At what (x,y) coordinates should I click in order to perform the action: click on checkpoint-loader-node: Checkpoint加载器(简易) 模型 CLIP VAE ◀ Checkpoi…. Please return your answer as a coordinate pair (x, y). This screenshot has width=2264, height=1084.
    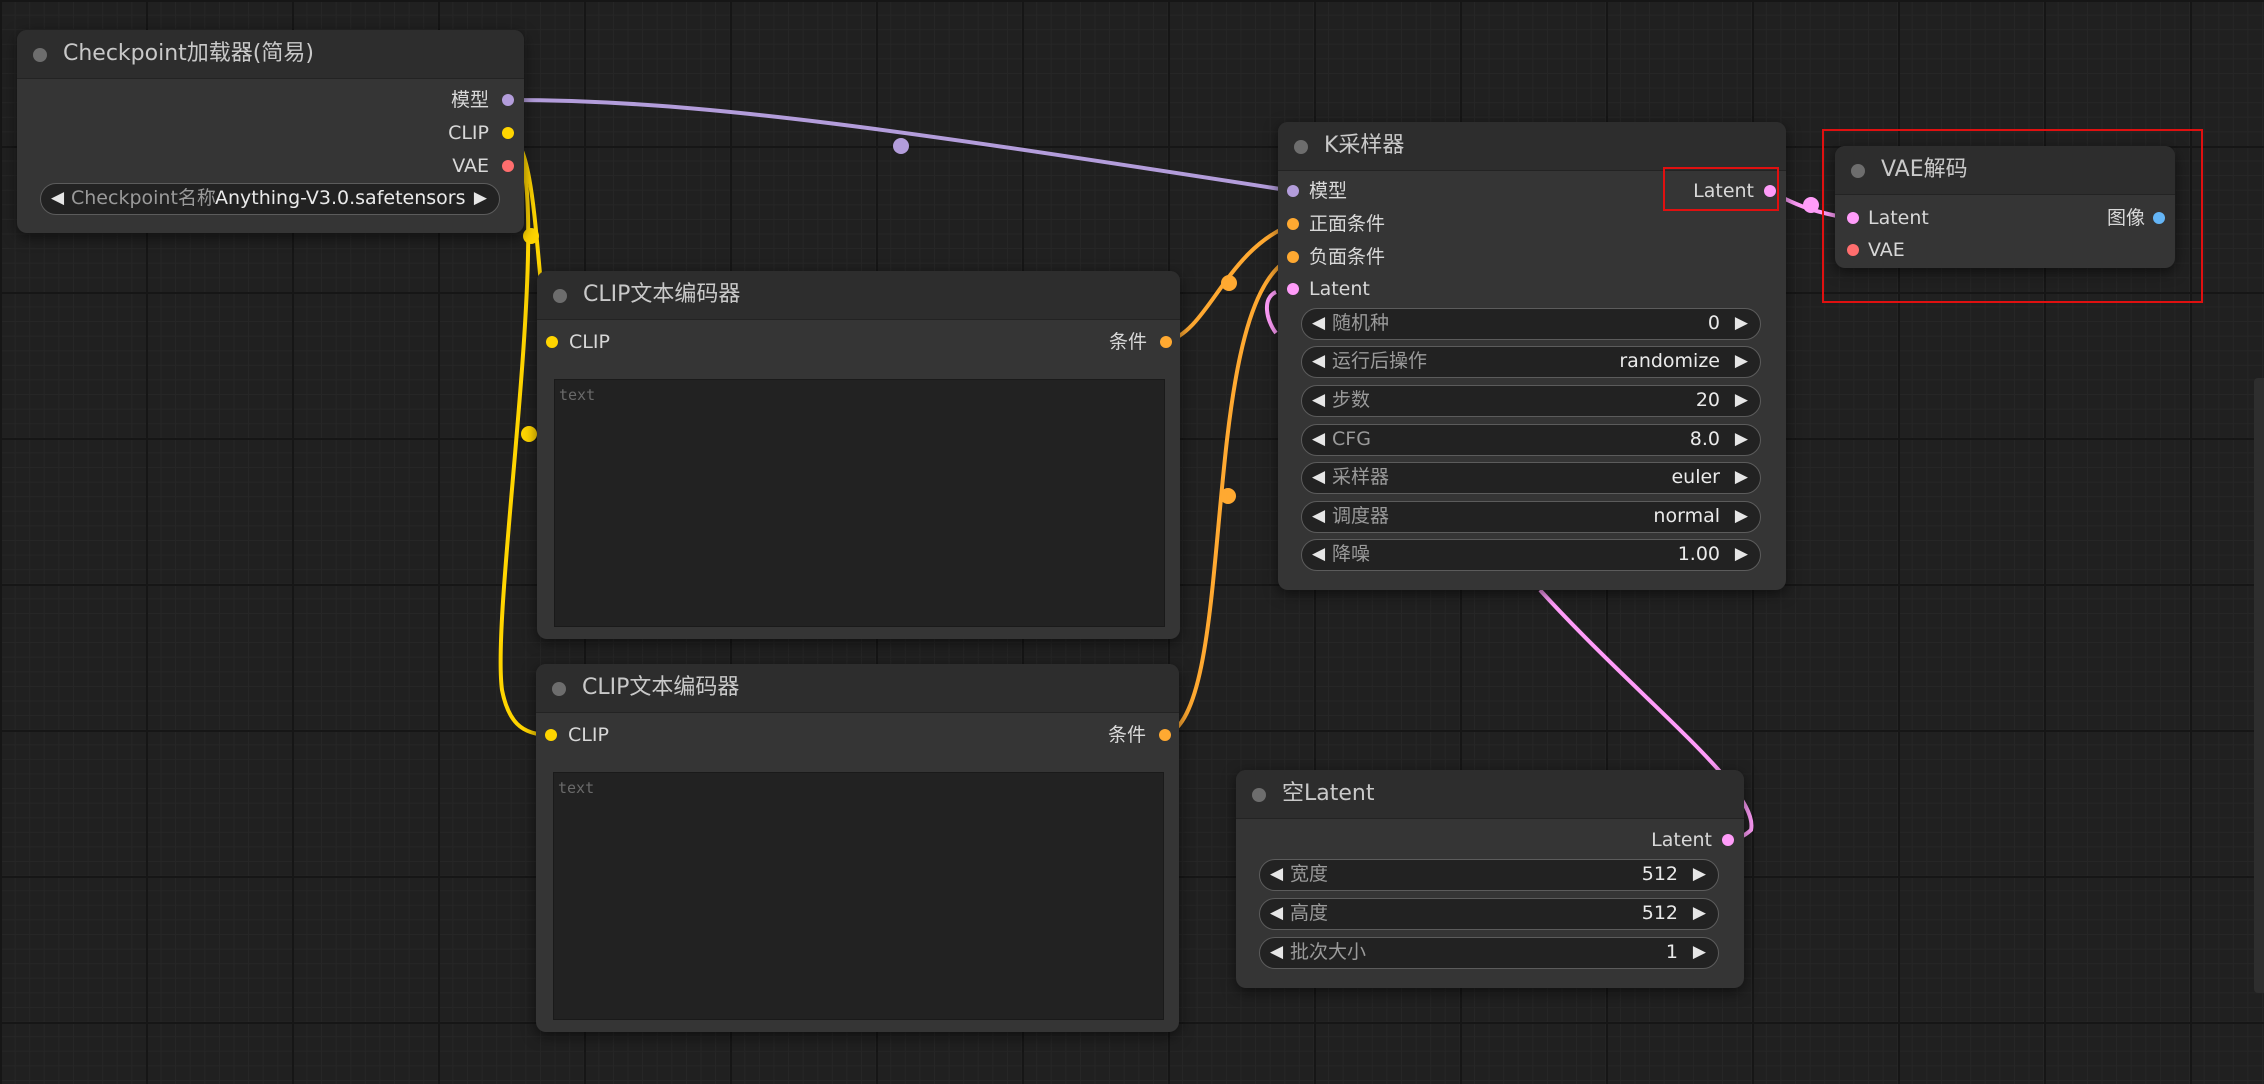
    Looking at the image, I should click on (270, 131).